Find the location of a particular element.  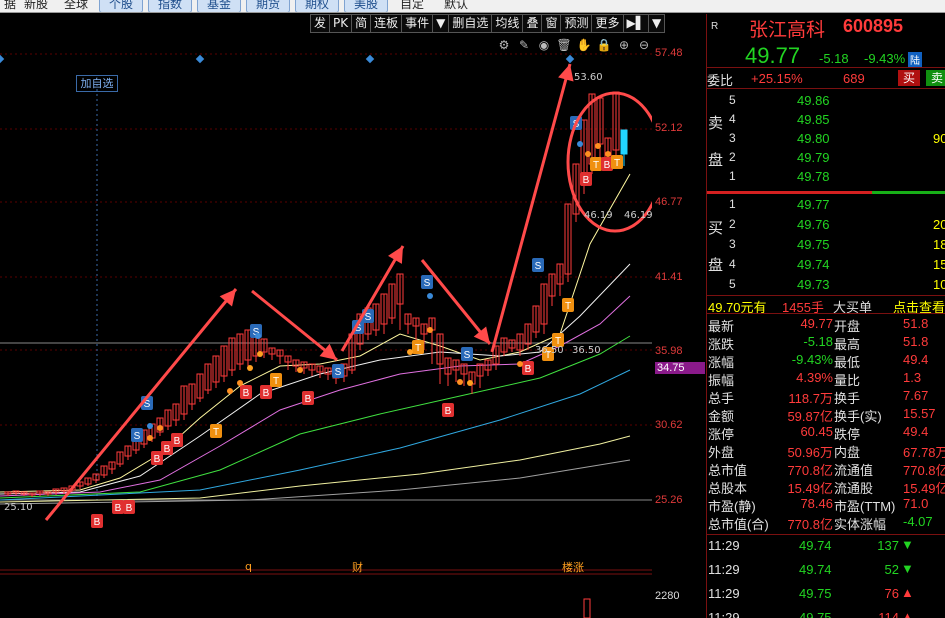

toolbar-pk-button: PK is located at coordinates (340, 23).